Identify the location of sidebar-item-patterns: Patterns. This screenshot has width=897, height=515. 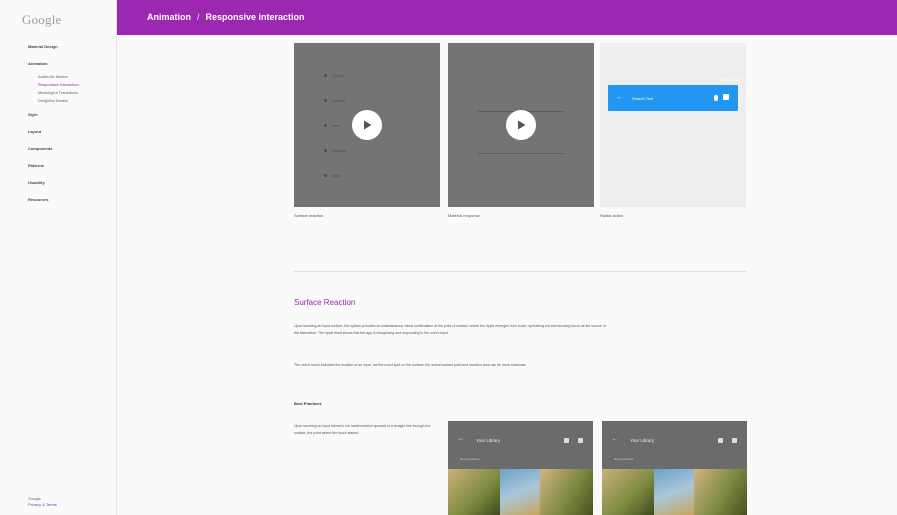
(72, 171).